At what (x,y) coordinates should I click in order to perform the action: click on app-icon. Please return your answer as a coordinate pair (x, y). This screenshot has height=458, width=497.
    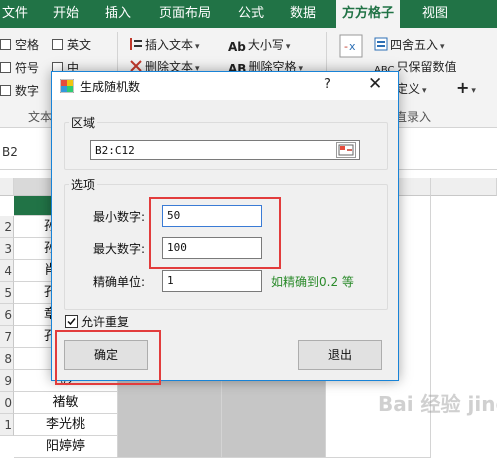
    Looking at the image, I should click on (67, 86).